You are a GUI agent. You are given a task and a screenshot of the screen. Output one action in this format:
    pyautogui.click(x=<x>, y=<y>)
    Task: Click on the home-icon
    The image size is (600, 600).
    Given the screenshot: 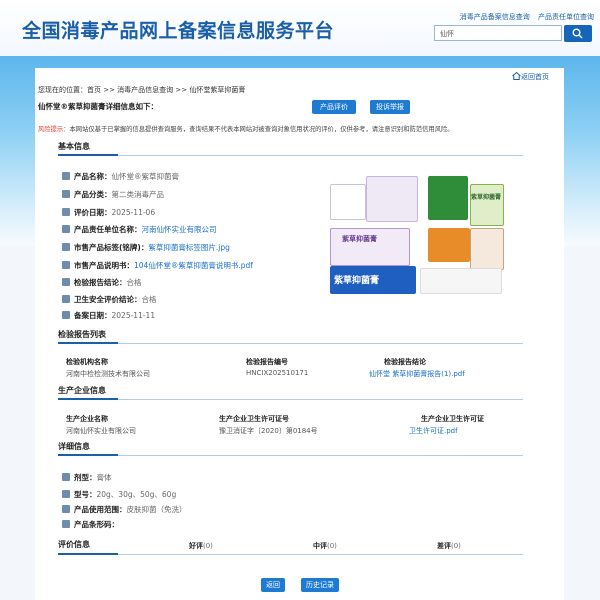 What is the action you would take?
    pyautogui.click(x=516, y=75)
    